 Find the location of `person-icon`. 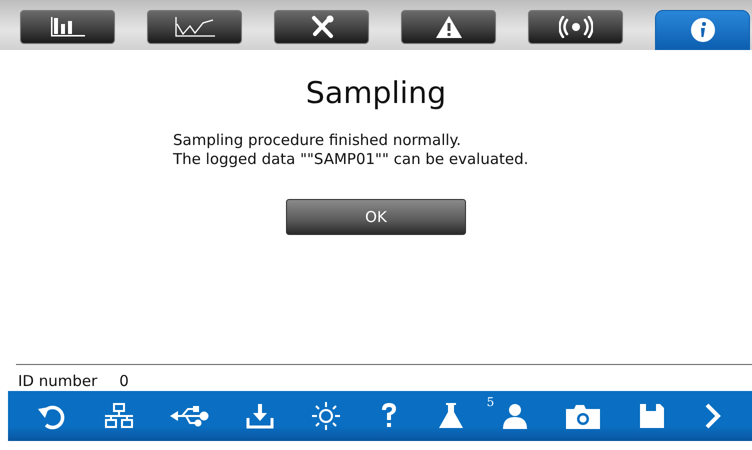

person-icon is located at coordinates (514, 416).